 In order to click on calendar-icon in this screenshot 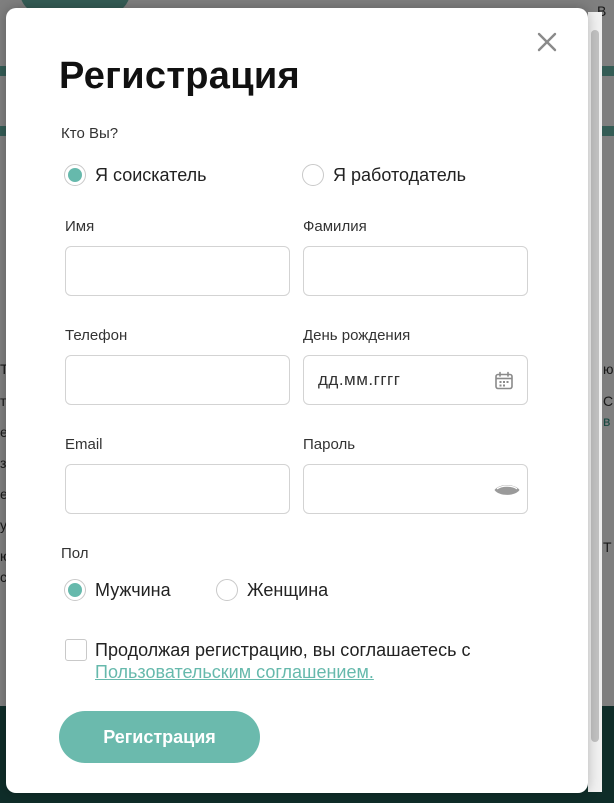, I will do `click(504, 381)`.